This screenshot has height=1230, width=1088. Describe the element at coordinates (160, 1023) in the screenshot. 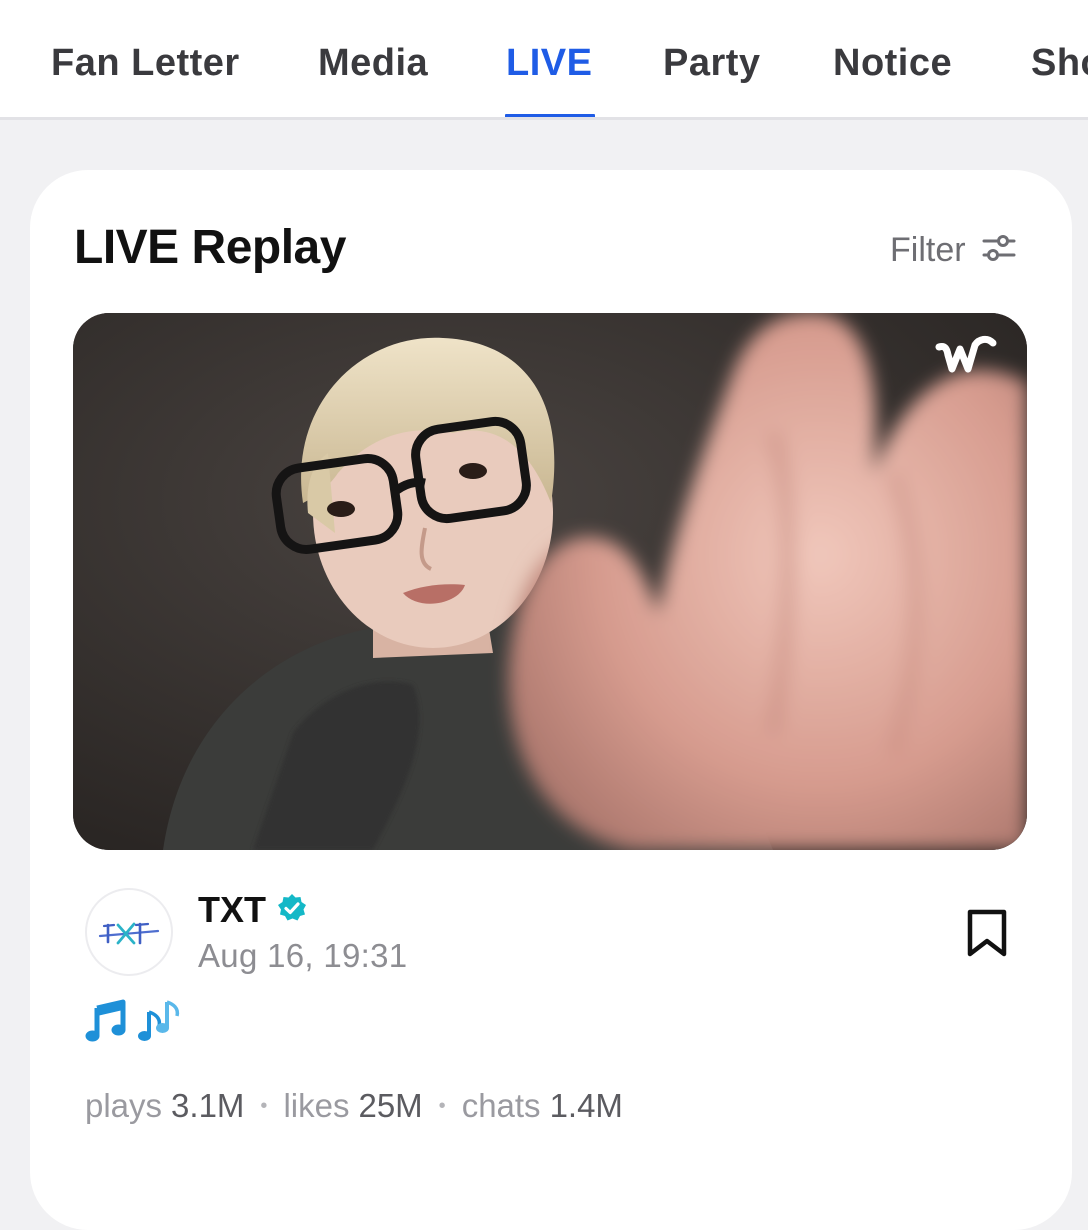

I see `musical-notes-icon` at that location.